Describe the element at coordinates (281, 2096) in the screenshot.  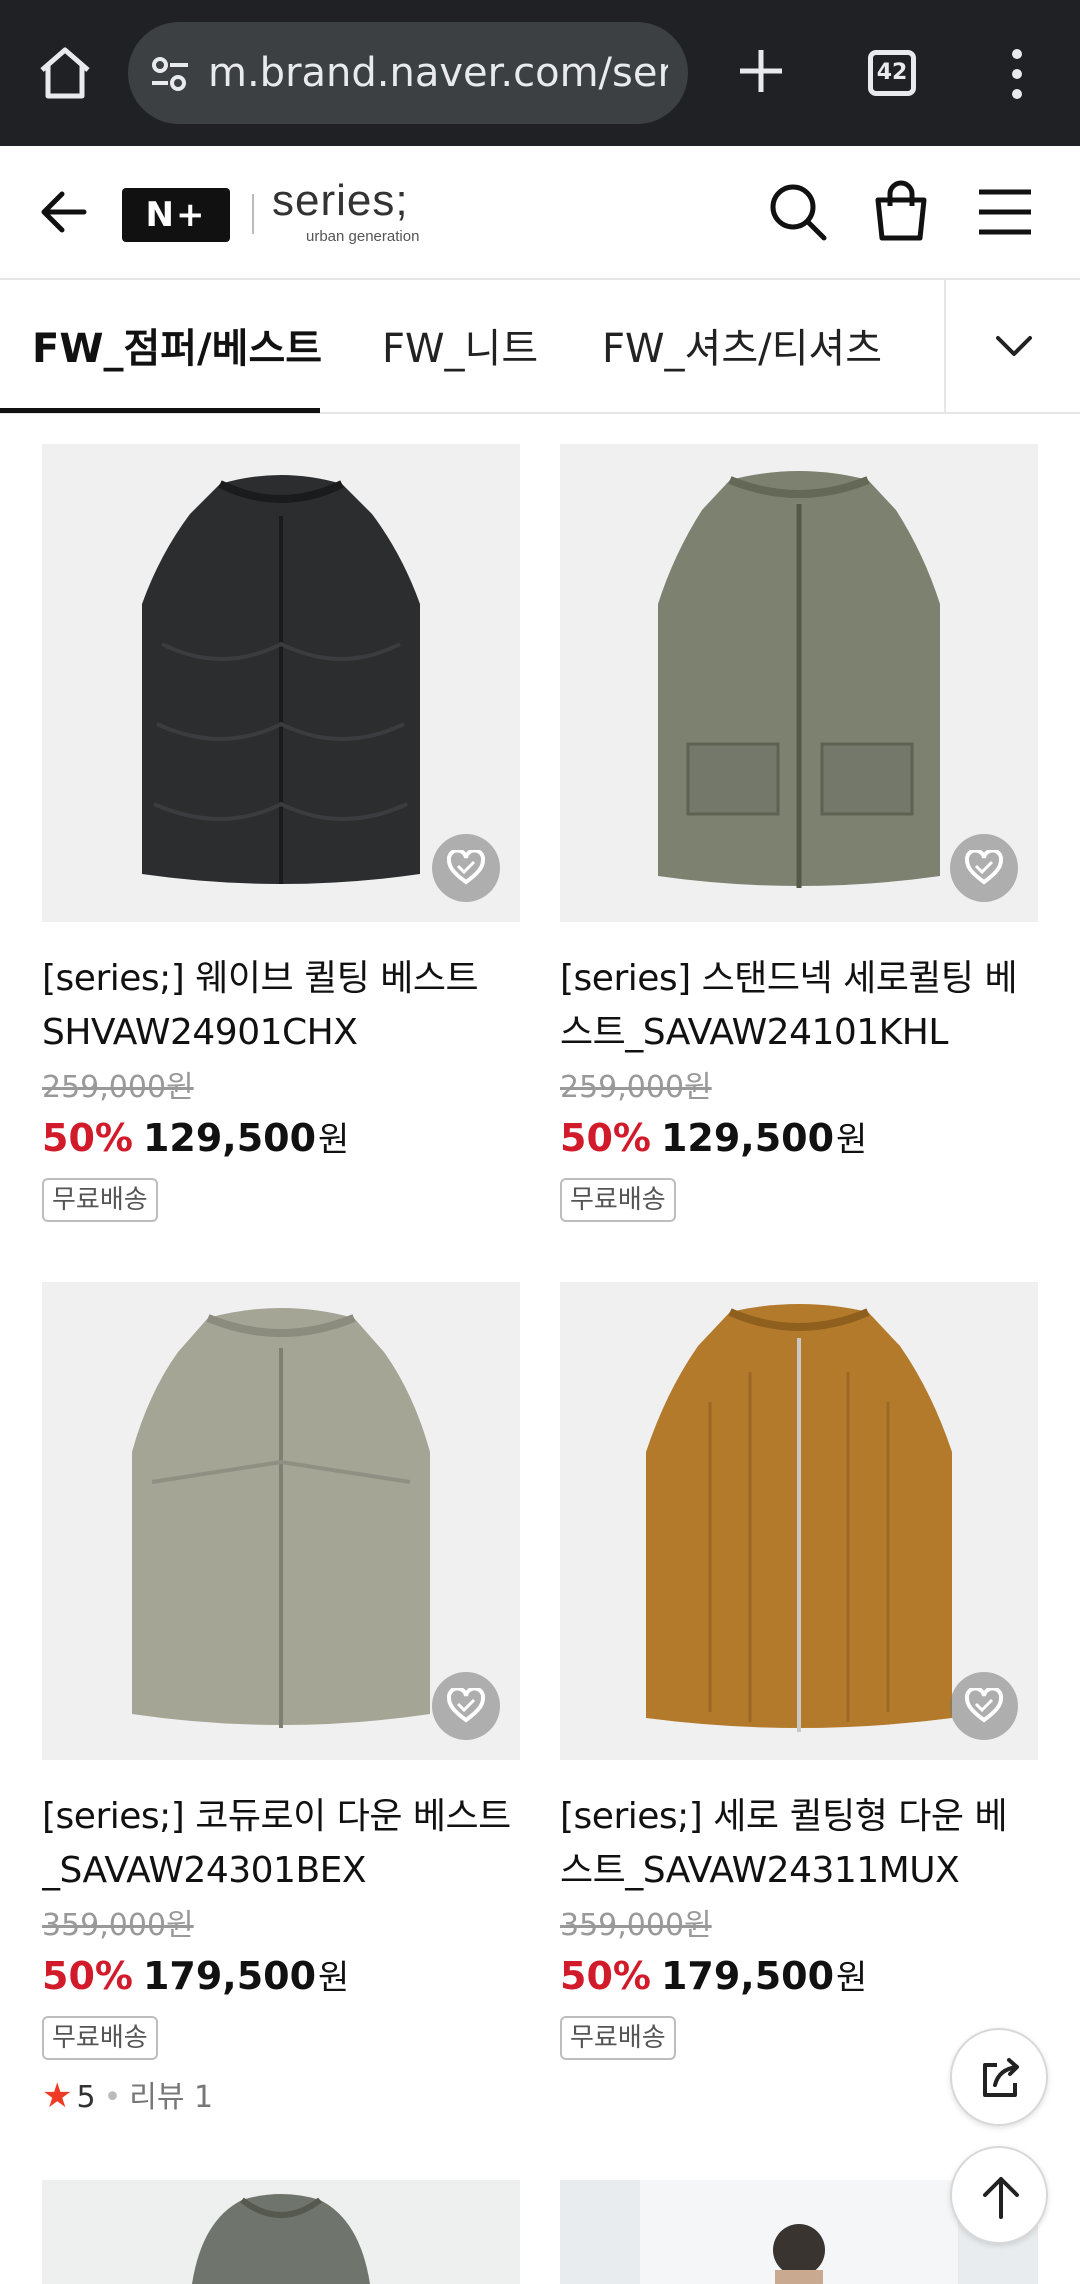
I see `rating-row: ★ 5 • 리뷰 1` at that location.